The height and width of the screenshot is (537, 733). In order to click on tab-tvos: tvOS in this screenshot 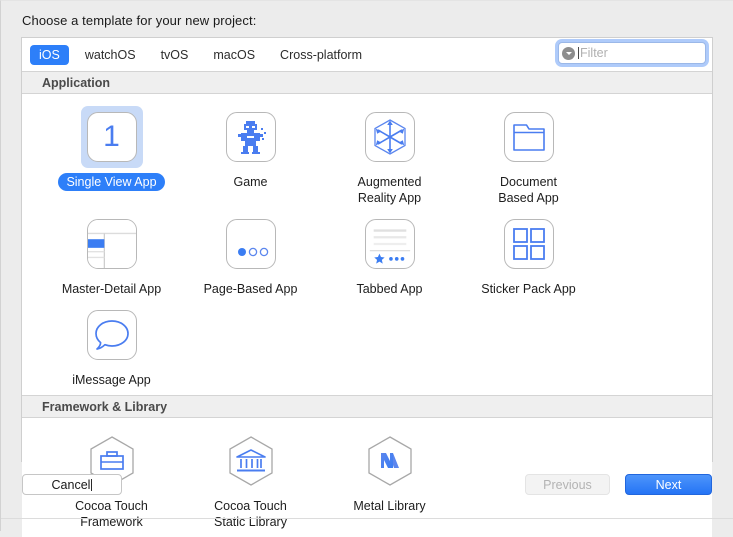, I will do `click(175, 55)`.